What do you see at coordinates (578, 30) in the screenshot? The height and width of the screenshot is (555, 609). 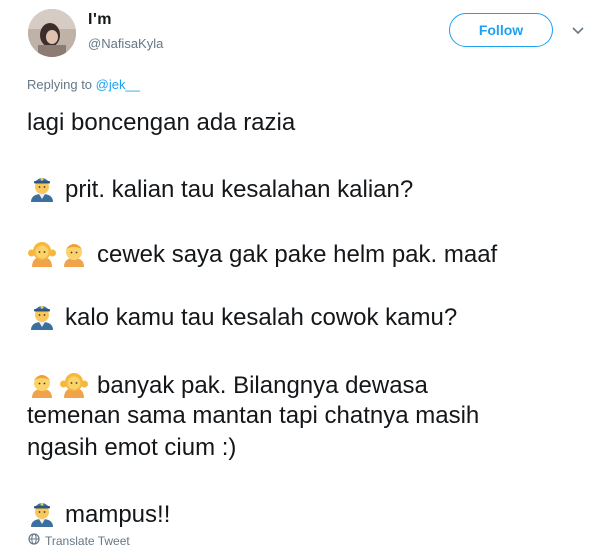 I see `chevron-down-icon` at bounding box center [578, 30].